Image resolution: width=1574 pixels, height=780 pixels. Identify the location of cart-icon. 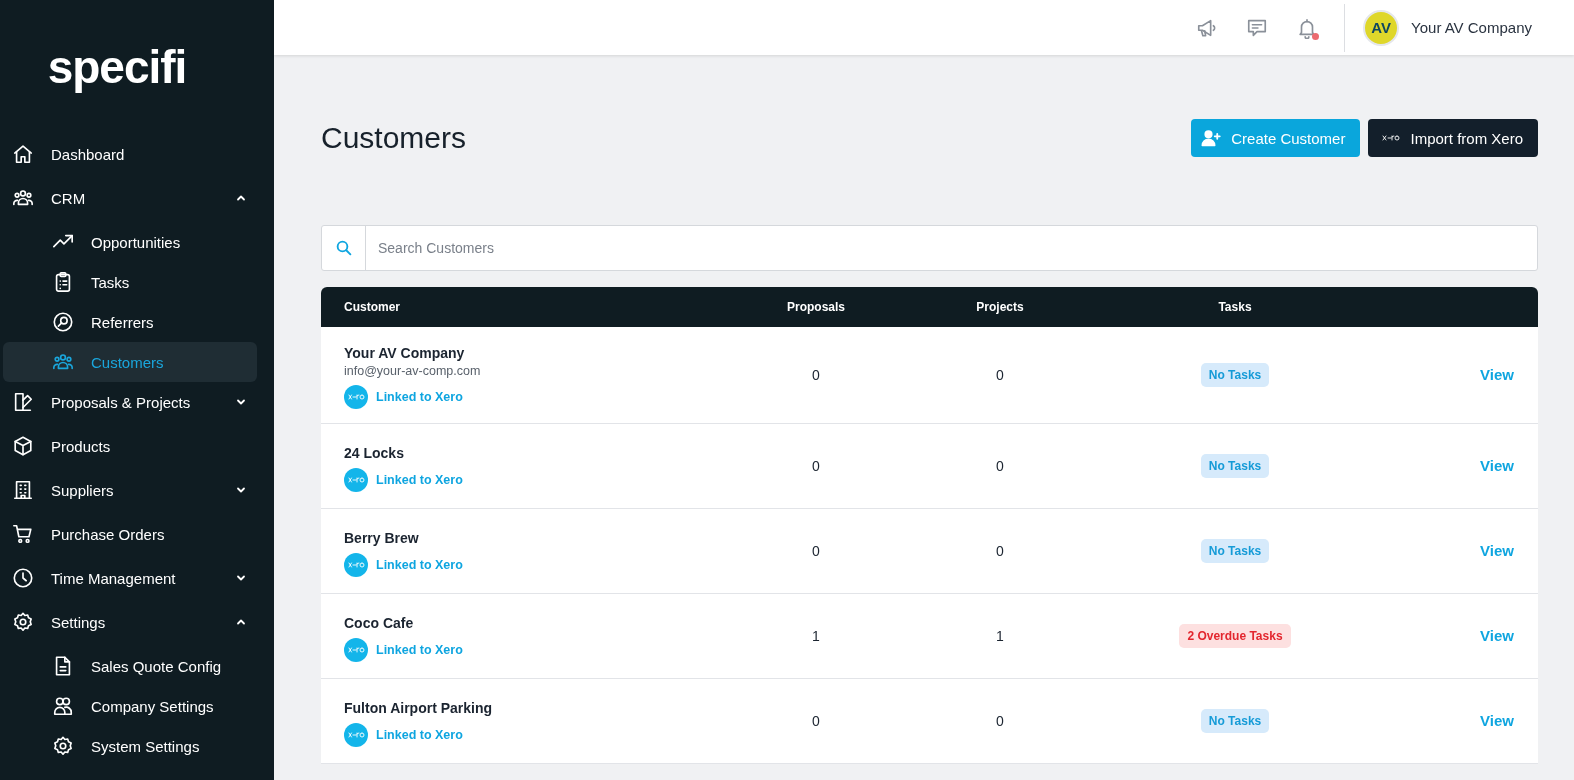
(23, 534).